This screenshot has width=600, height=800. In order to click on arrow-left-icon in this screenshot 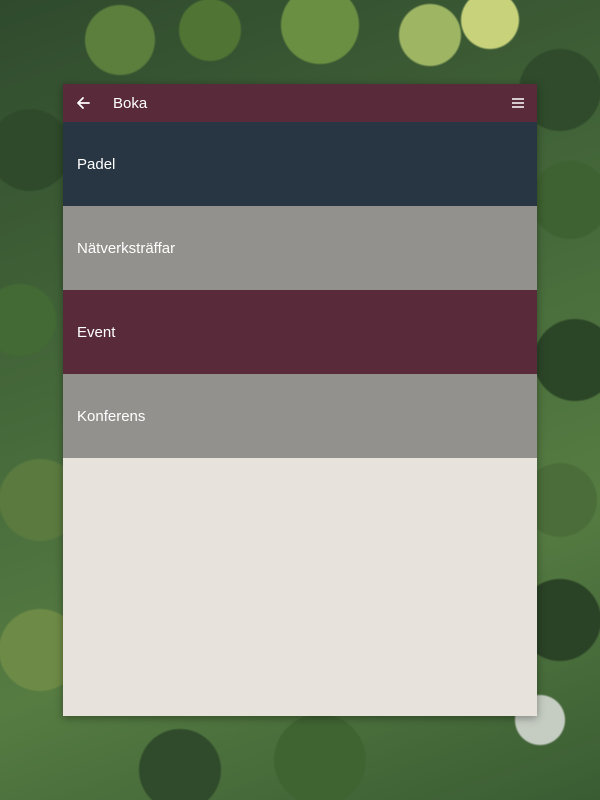, I will do `click(83, 103)`.